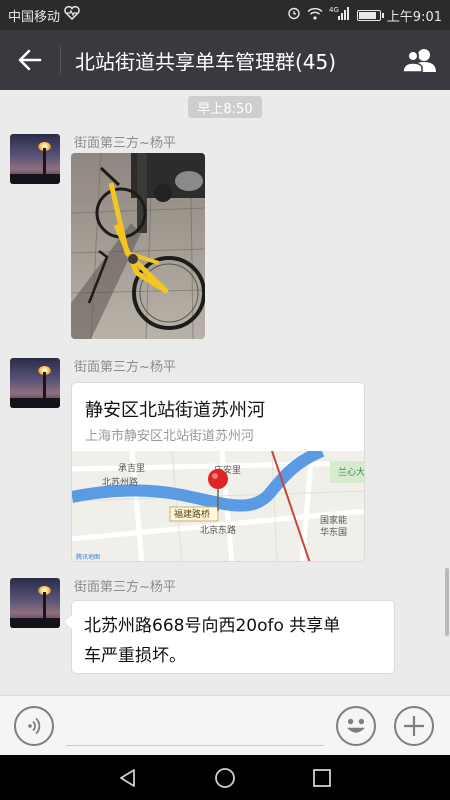  Describe the element at coordinates (195, 726) in the screenshot. I see `message-input` at that location.